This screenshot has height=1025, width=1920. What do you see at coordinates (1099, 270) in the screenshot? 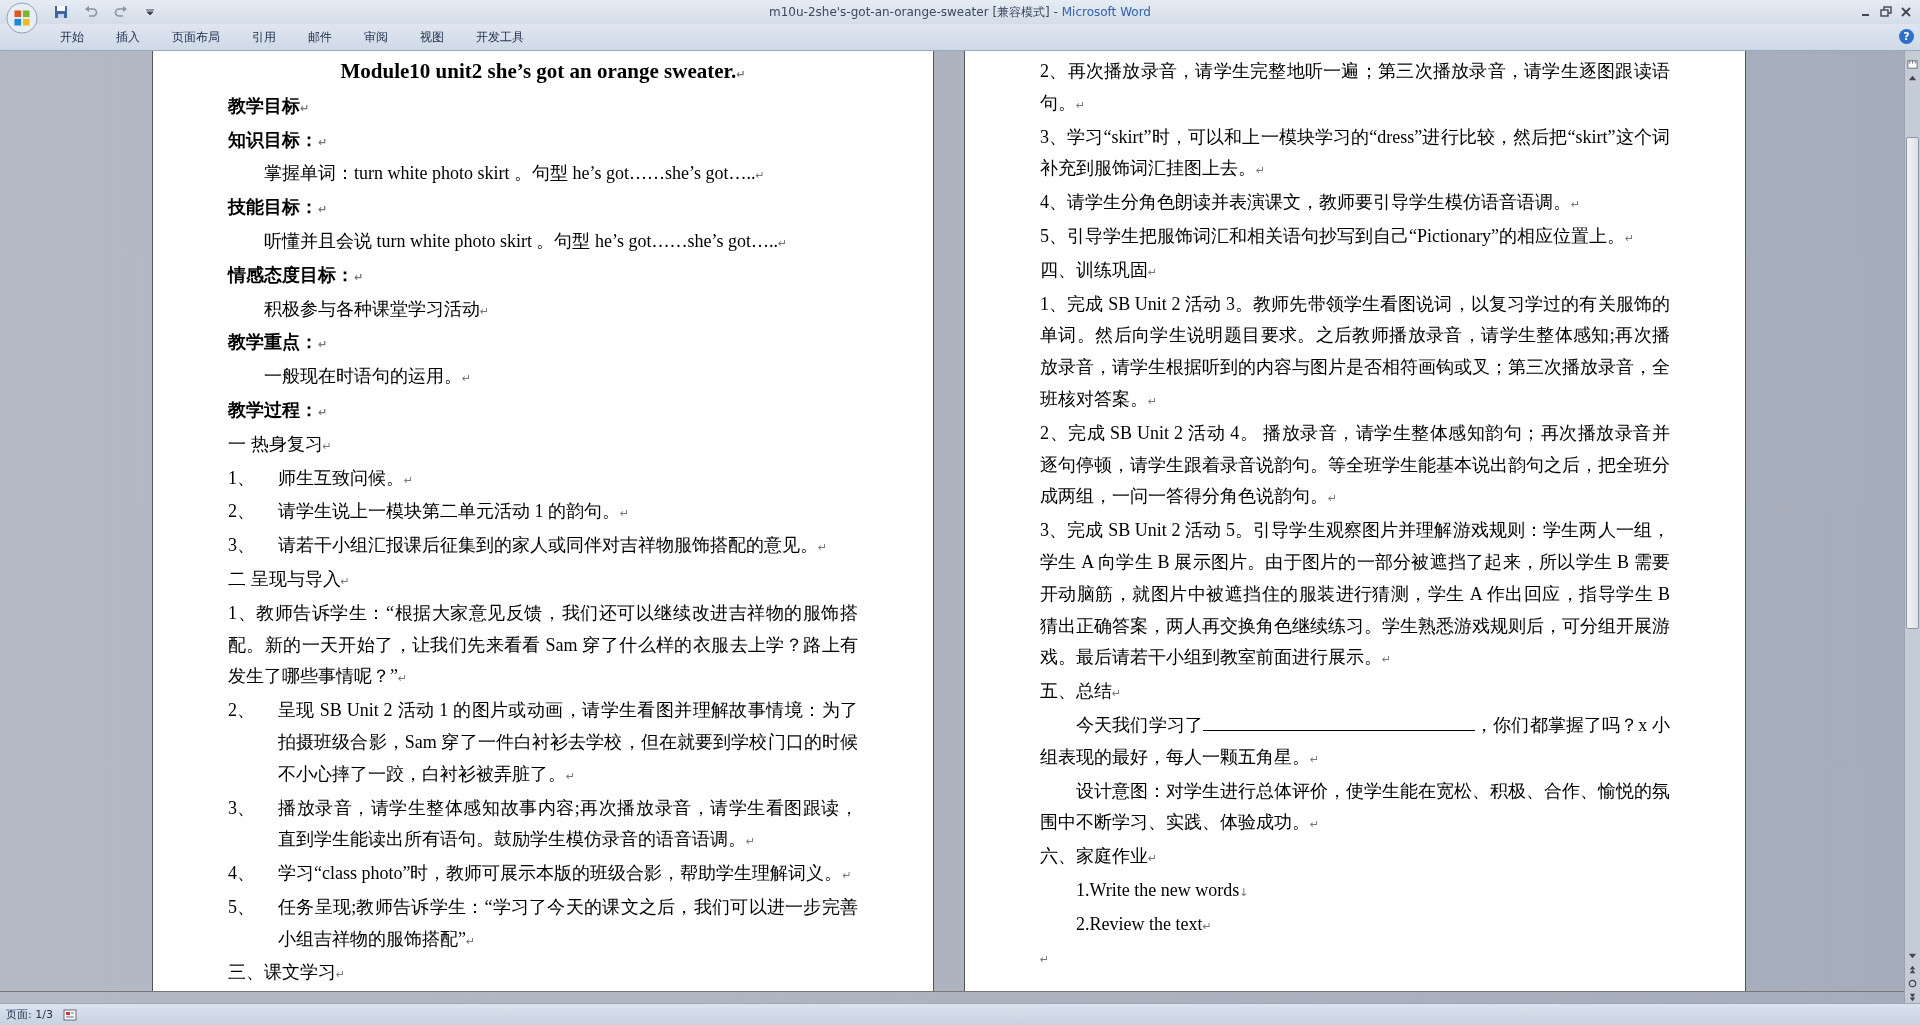
I see `paragraph: 四、训练巩固↵` at bounding box center [1099, 270].